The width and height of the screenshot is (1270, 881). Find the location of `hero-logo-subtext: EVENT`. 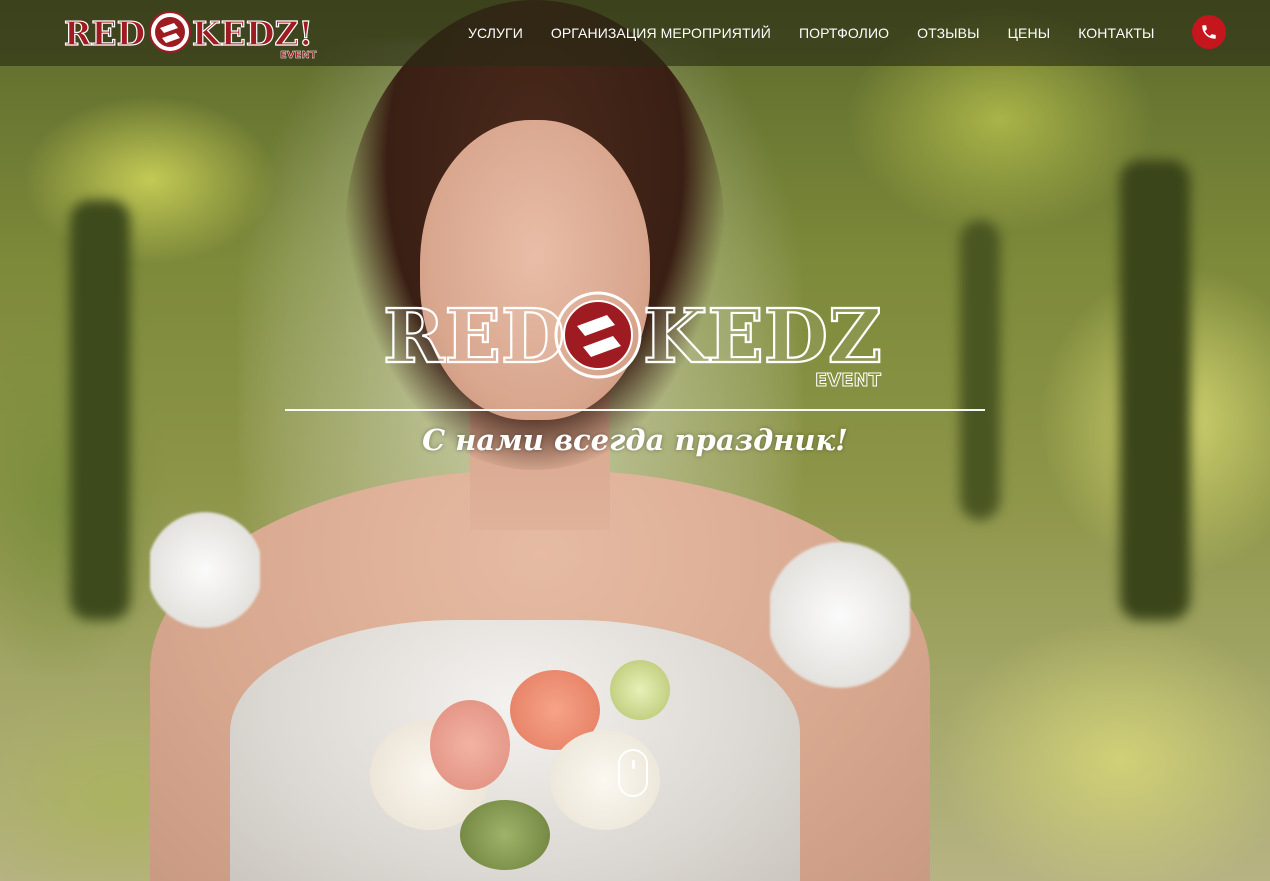

hero-logo-subtext: EVENT is located at coordinates (848, 380).